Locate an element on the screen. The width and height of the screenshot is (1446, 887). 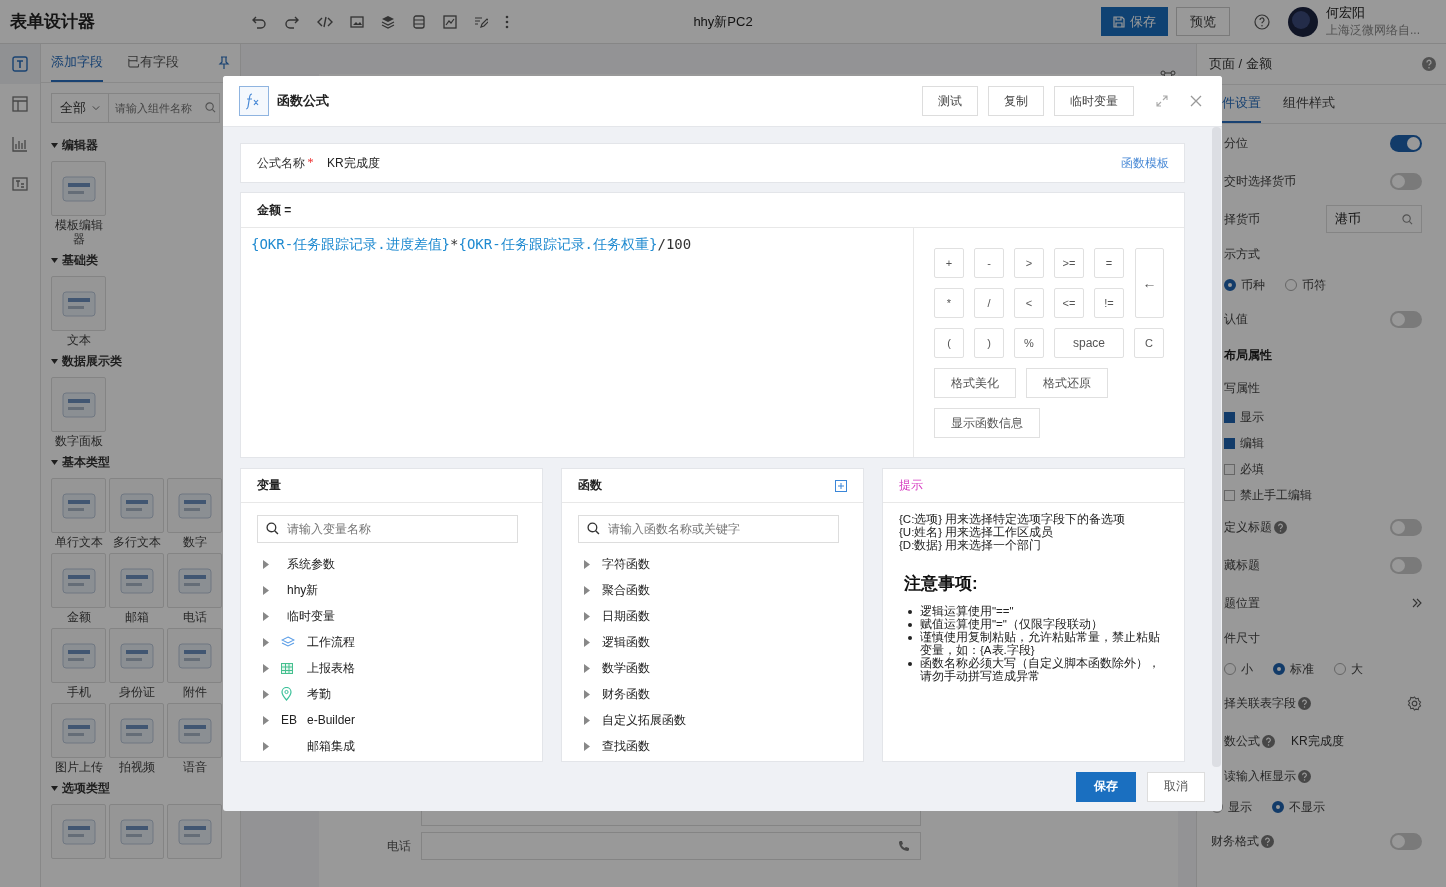
formula-editor: {OKR-任务跟踪记录.进度差值}*{OKR-任务跟踪记录.任务权重}/100 is located at coordinates (577, 342).